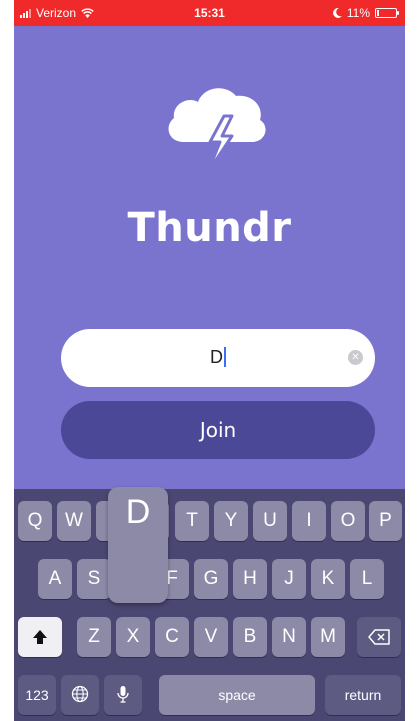 Image resolution: width=419 pixels, height=721 pixels. Describe the element at coordinates (328, 637) in the screenshot. I see `key-m: M` at that location.